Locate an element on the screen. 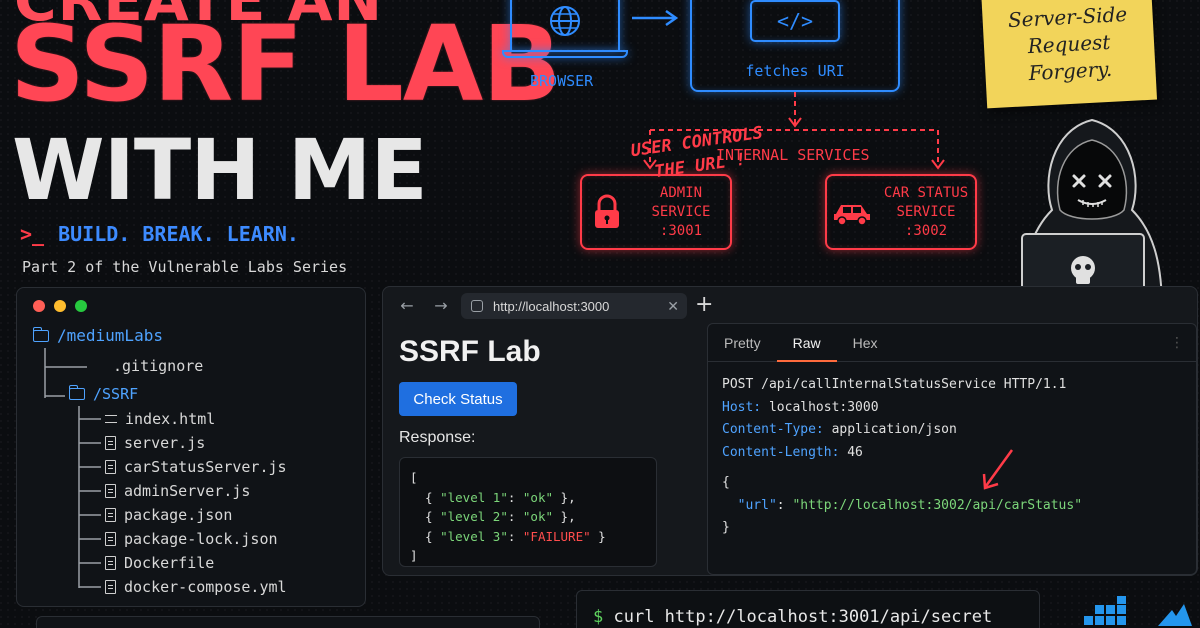 This screenshot has width=1200, height=628. tree-file-label: index.html is located at coordinates (170, 419).